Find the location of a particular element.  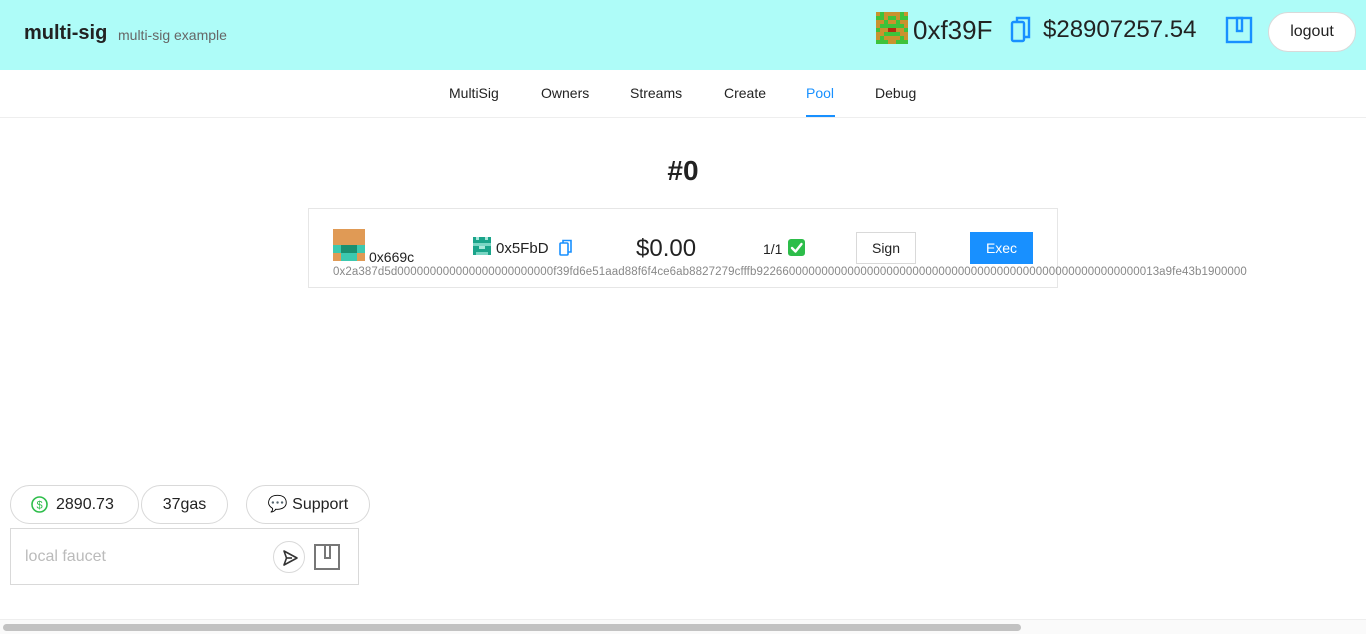

tab-pool: Pool is located at coordinates (820, 93).